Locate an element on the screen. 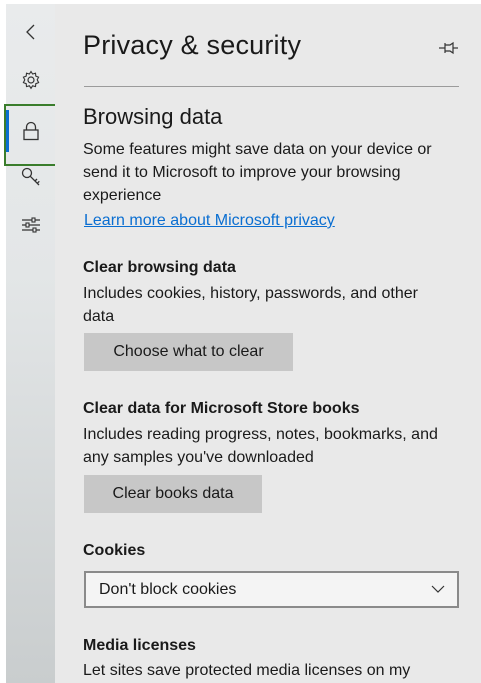  cookies-dropdown-value: Don't block cookies is located at coordinates (168, 589).